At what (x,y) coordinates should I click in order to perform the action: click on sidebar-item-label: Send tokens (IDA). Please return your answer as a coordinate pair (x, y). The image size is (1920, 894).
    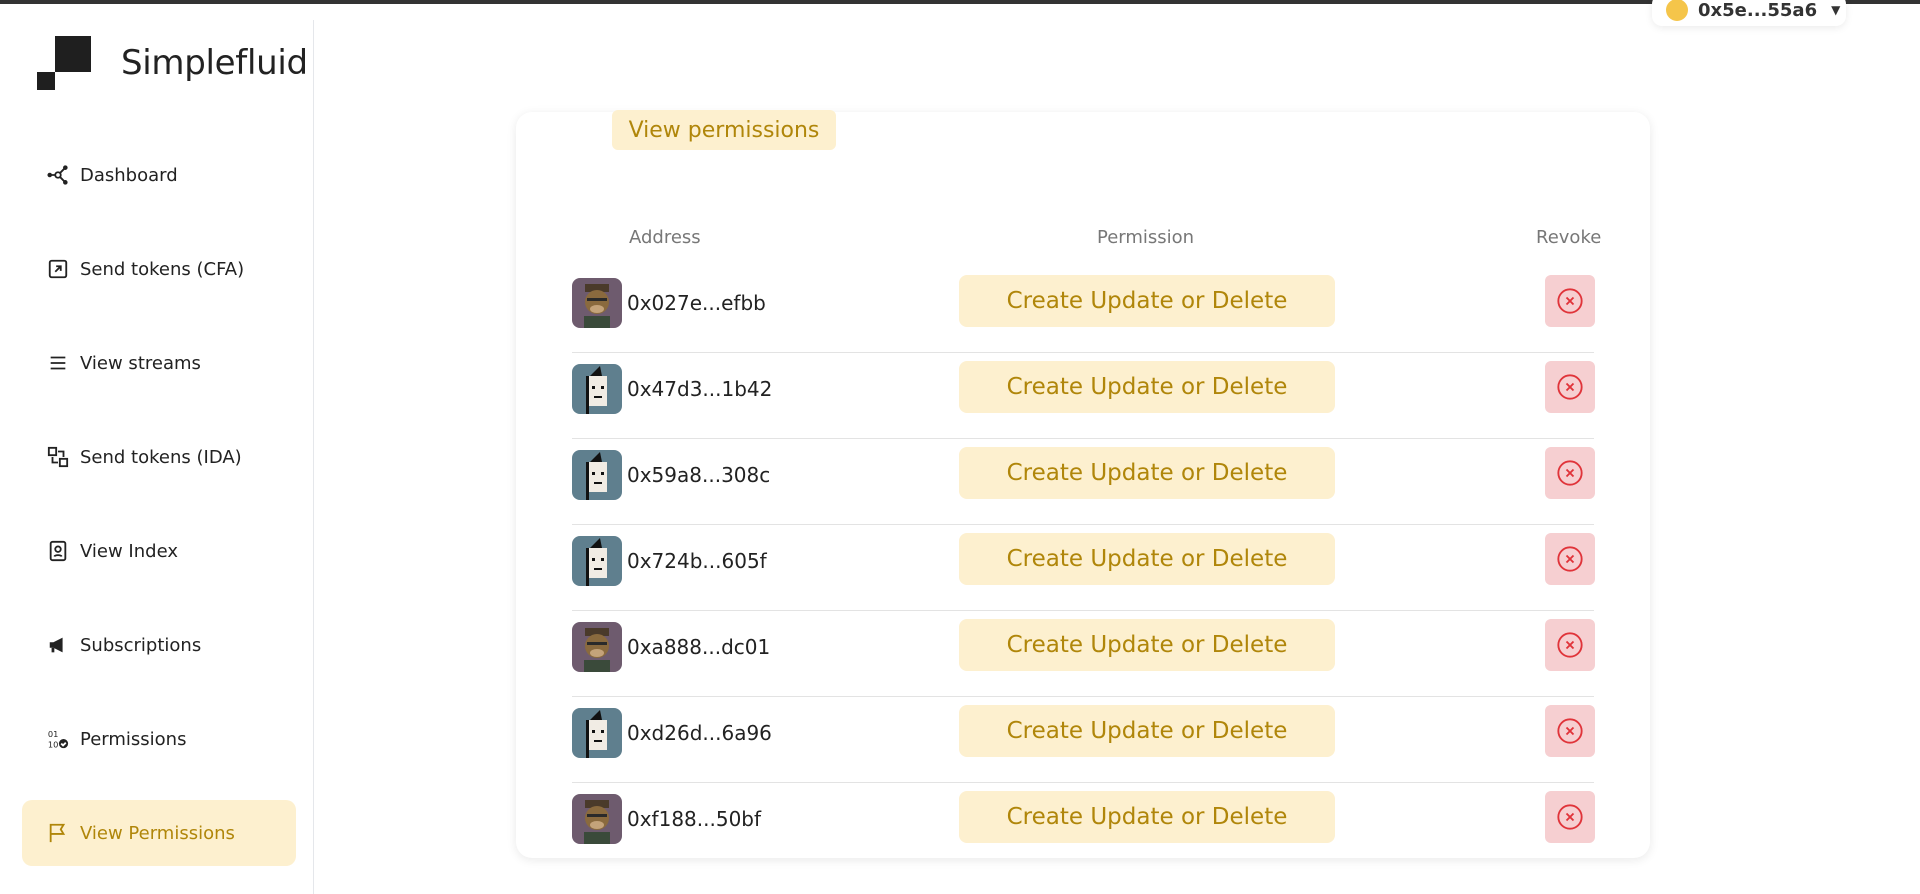
    Looking at the image, I should click on (161, 457).